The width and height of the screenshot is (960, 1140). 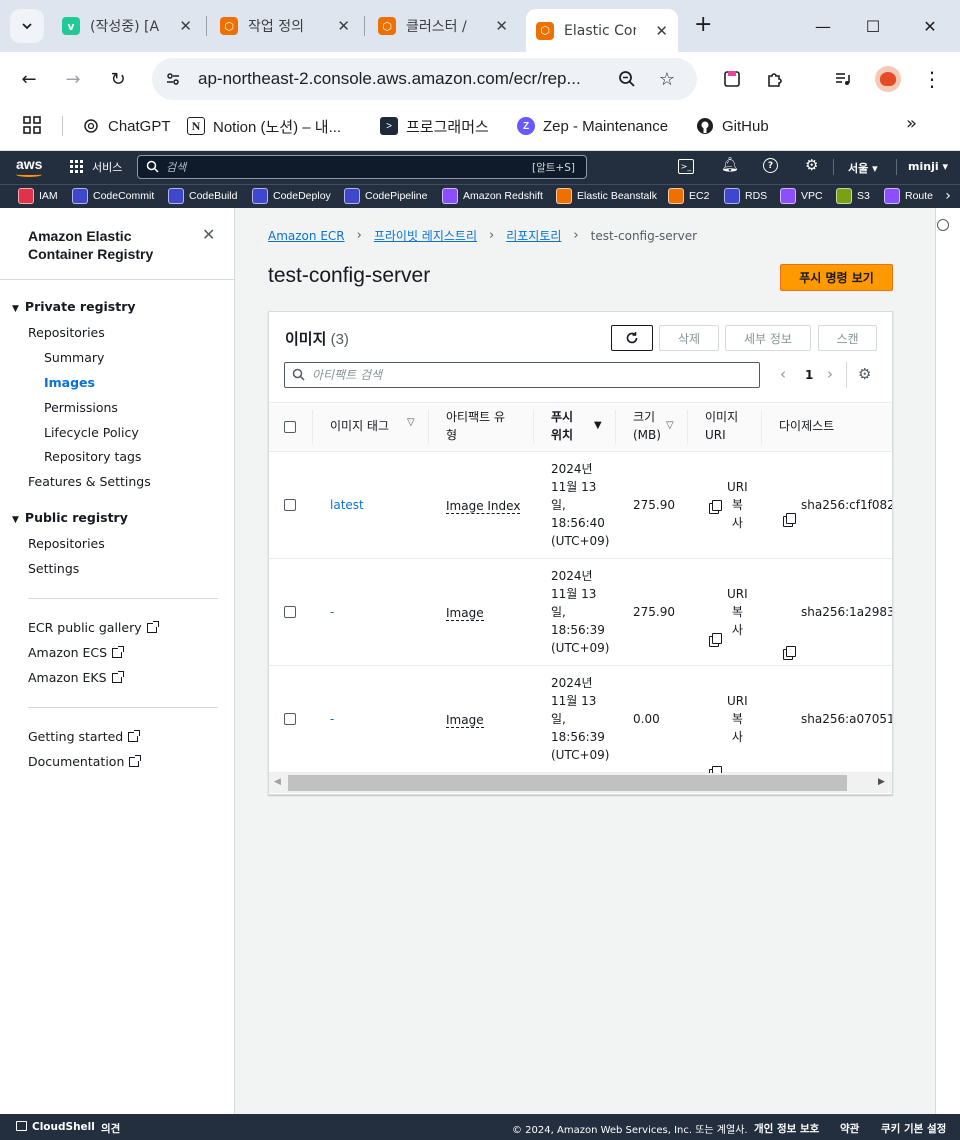 I want to click on apps-grid-icon, so click(x=33, y=126).